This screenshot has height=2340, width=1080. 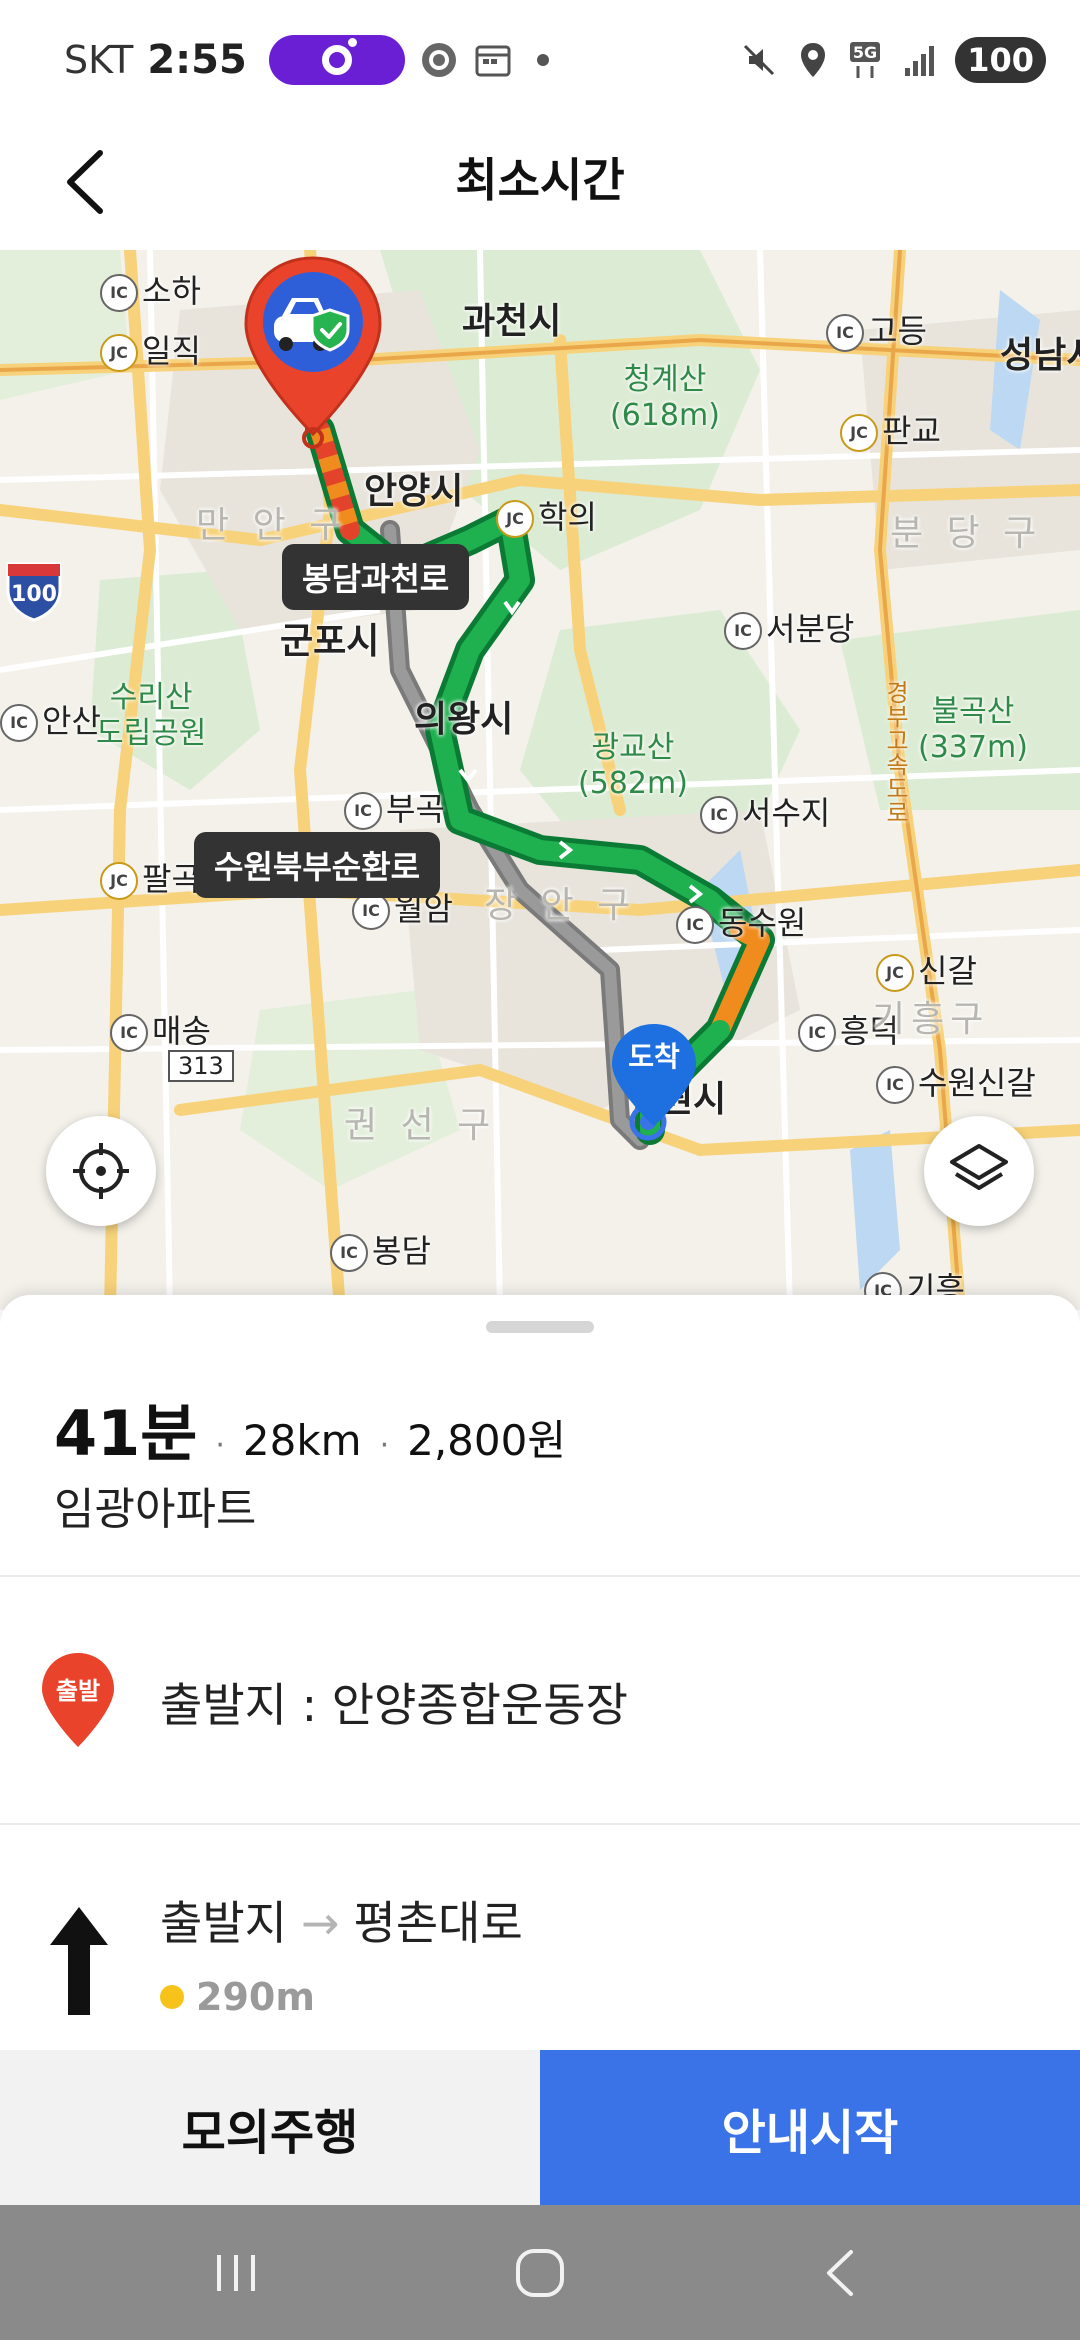 I want to click on location-icon, so click(x=813, y=60).